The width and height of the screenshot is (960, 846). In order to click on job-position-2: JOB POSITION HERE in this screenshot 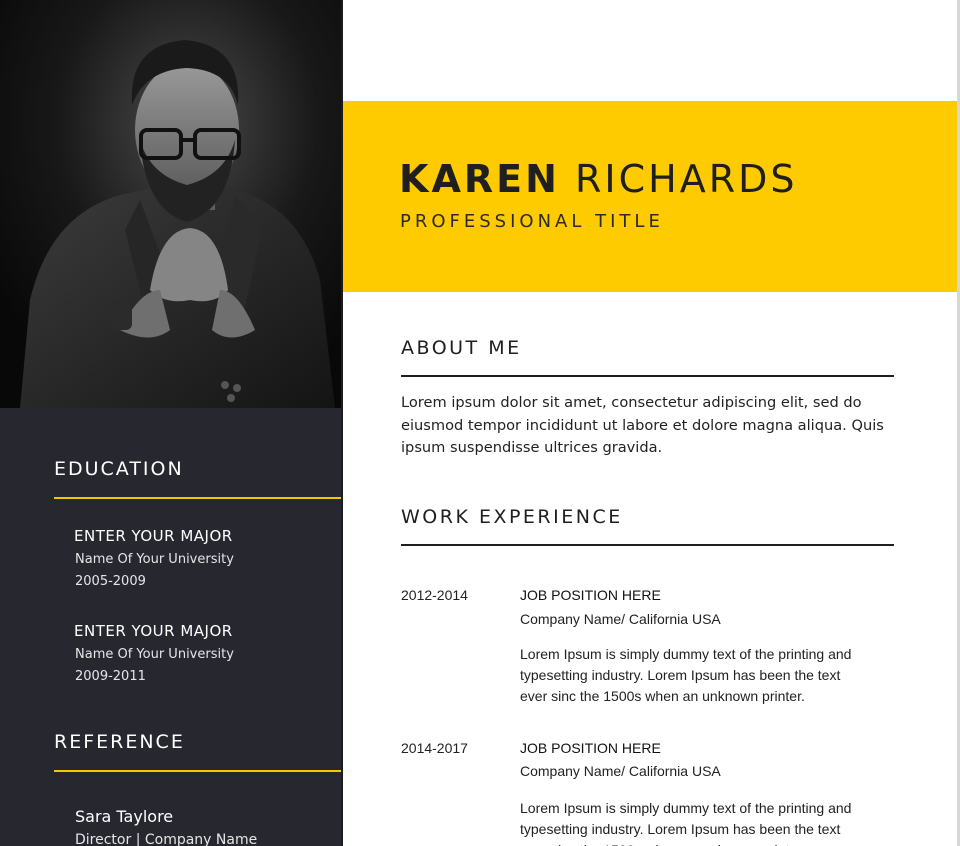, I will do `click(590, 748)`.